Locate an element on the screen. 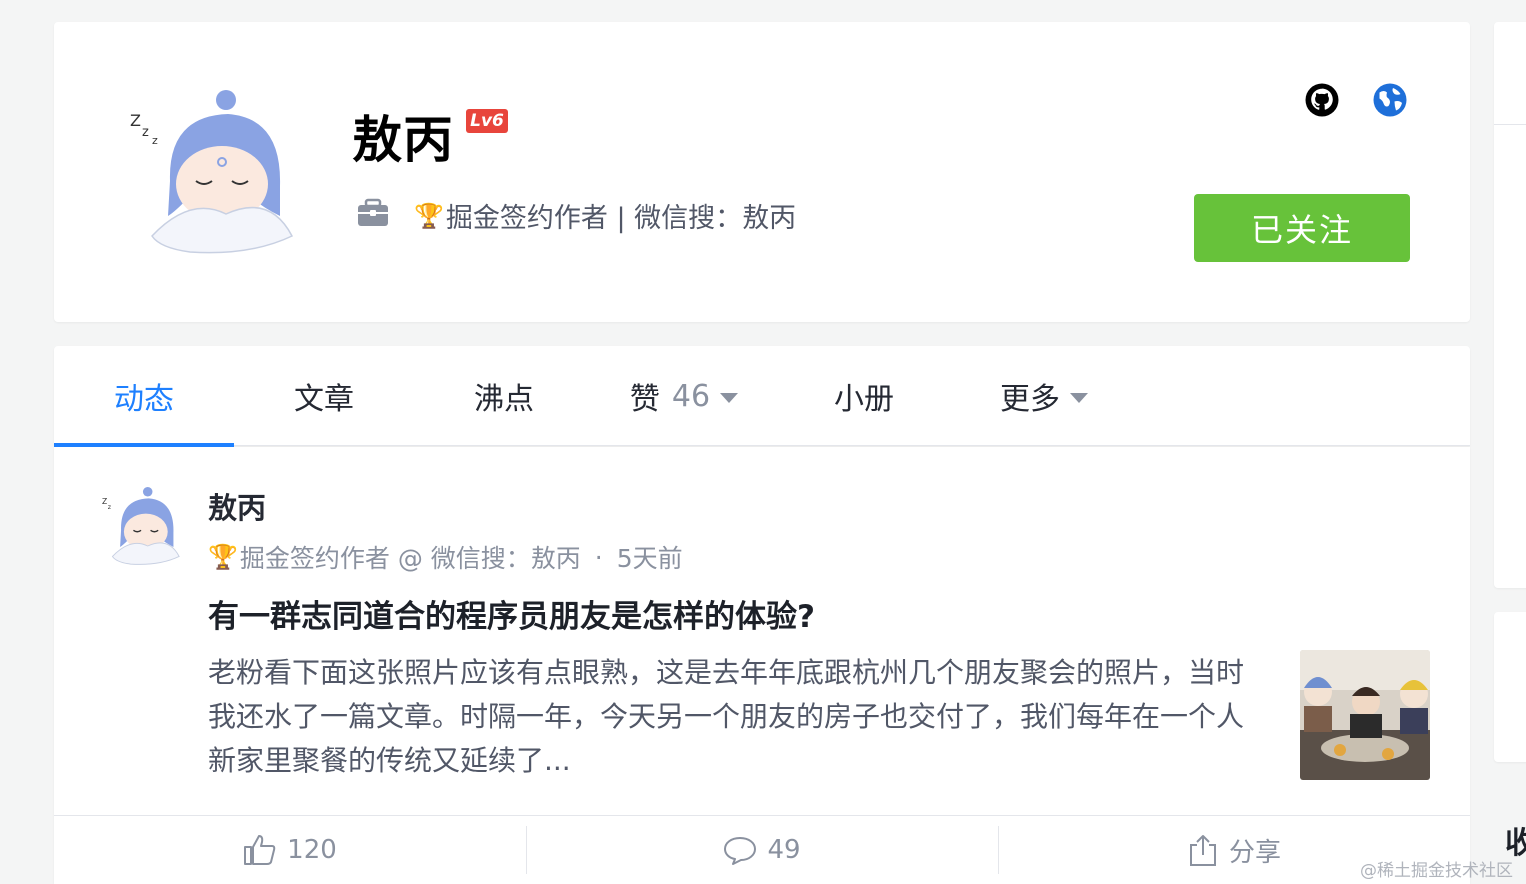  comment-icon is located at coordinates (740, 851).